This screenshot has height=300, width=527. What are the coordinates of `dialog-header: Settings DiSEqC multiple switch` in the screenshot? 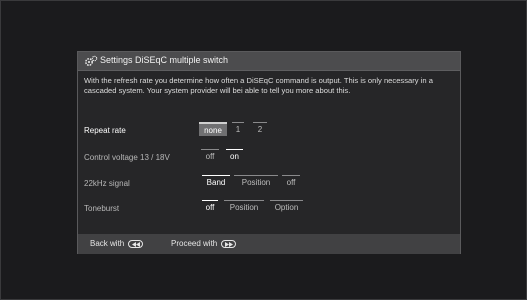 It's located at (269, 61).